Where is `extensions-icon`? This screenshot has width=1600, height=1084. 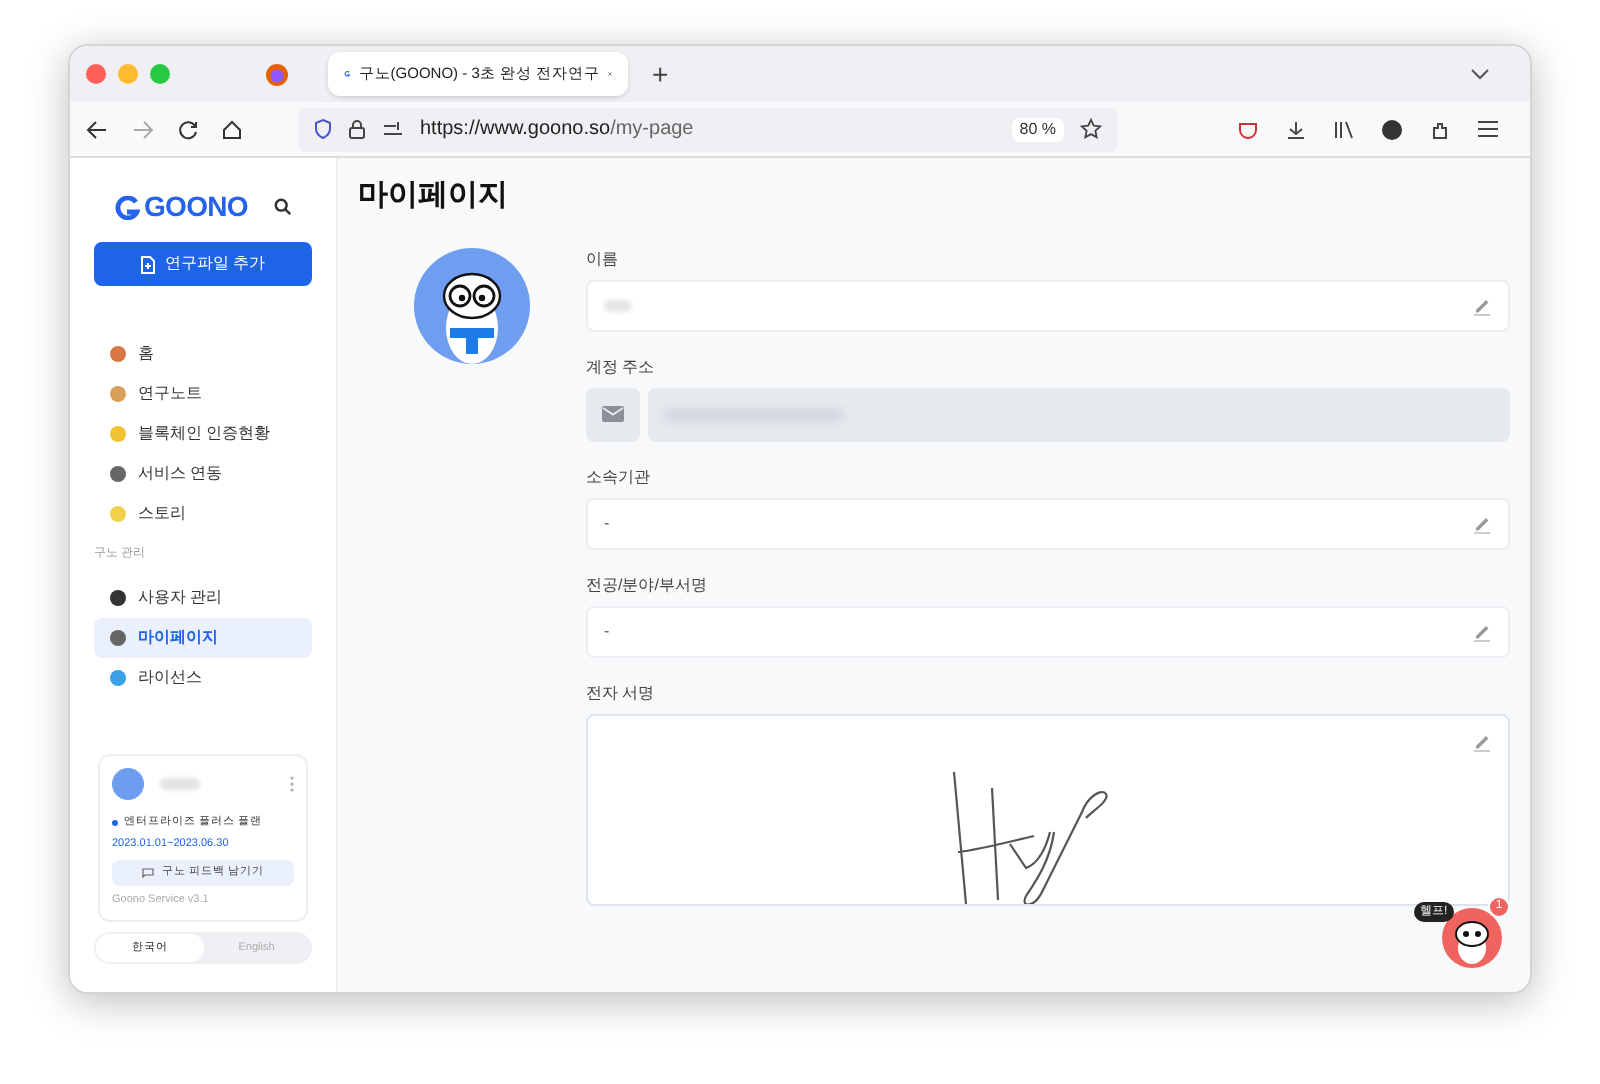 extensions-icon is located at coordinates (1440, 129).